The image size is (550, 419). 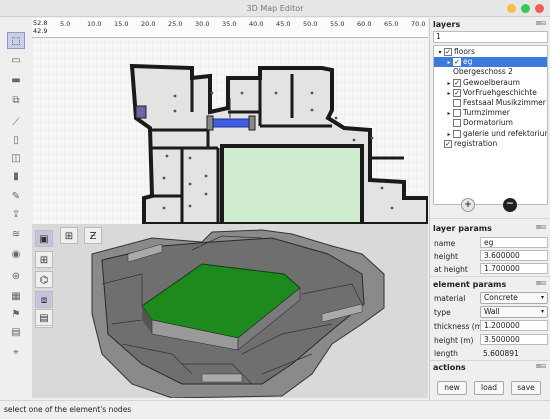 I want to click on material-label: material, so click(x=450, y=298).